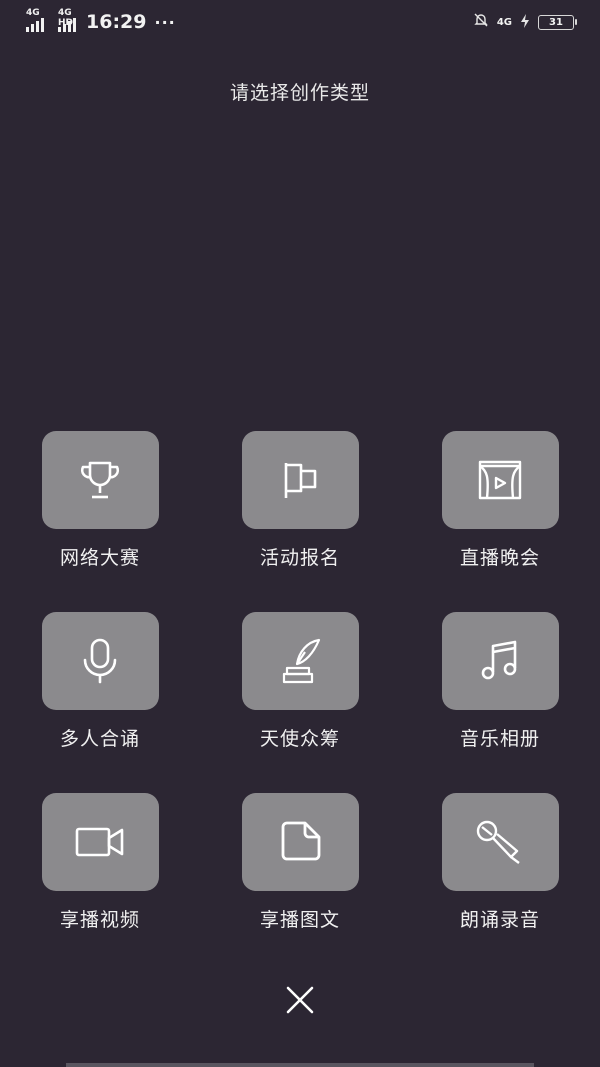  I want to click on status-left: 4G 4G HD 16:29 ···, so click(101, 20).